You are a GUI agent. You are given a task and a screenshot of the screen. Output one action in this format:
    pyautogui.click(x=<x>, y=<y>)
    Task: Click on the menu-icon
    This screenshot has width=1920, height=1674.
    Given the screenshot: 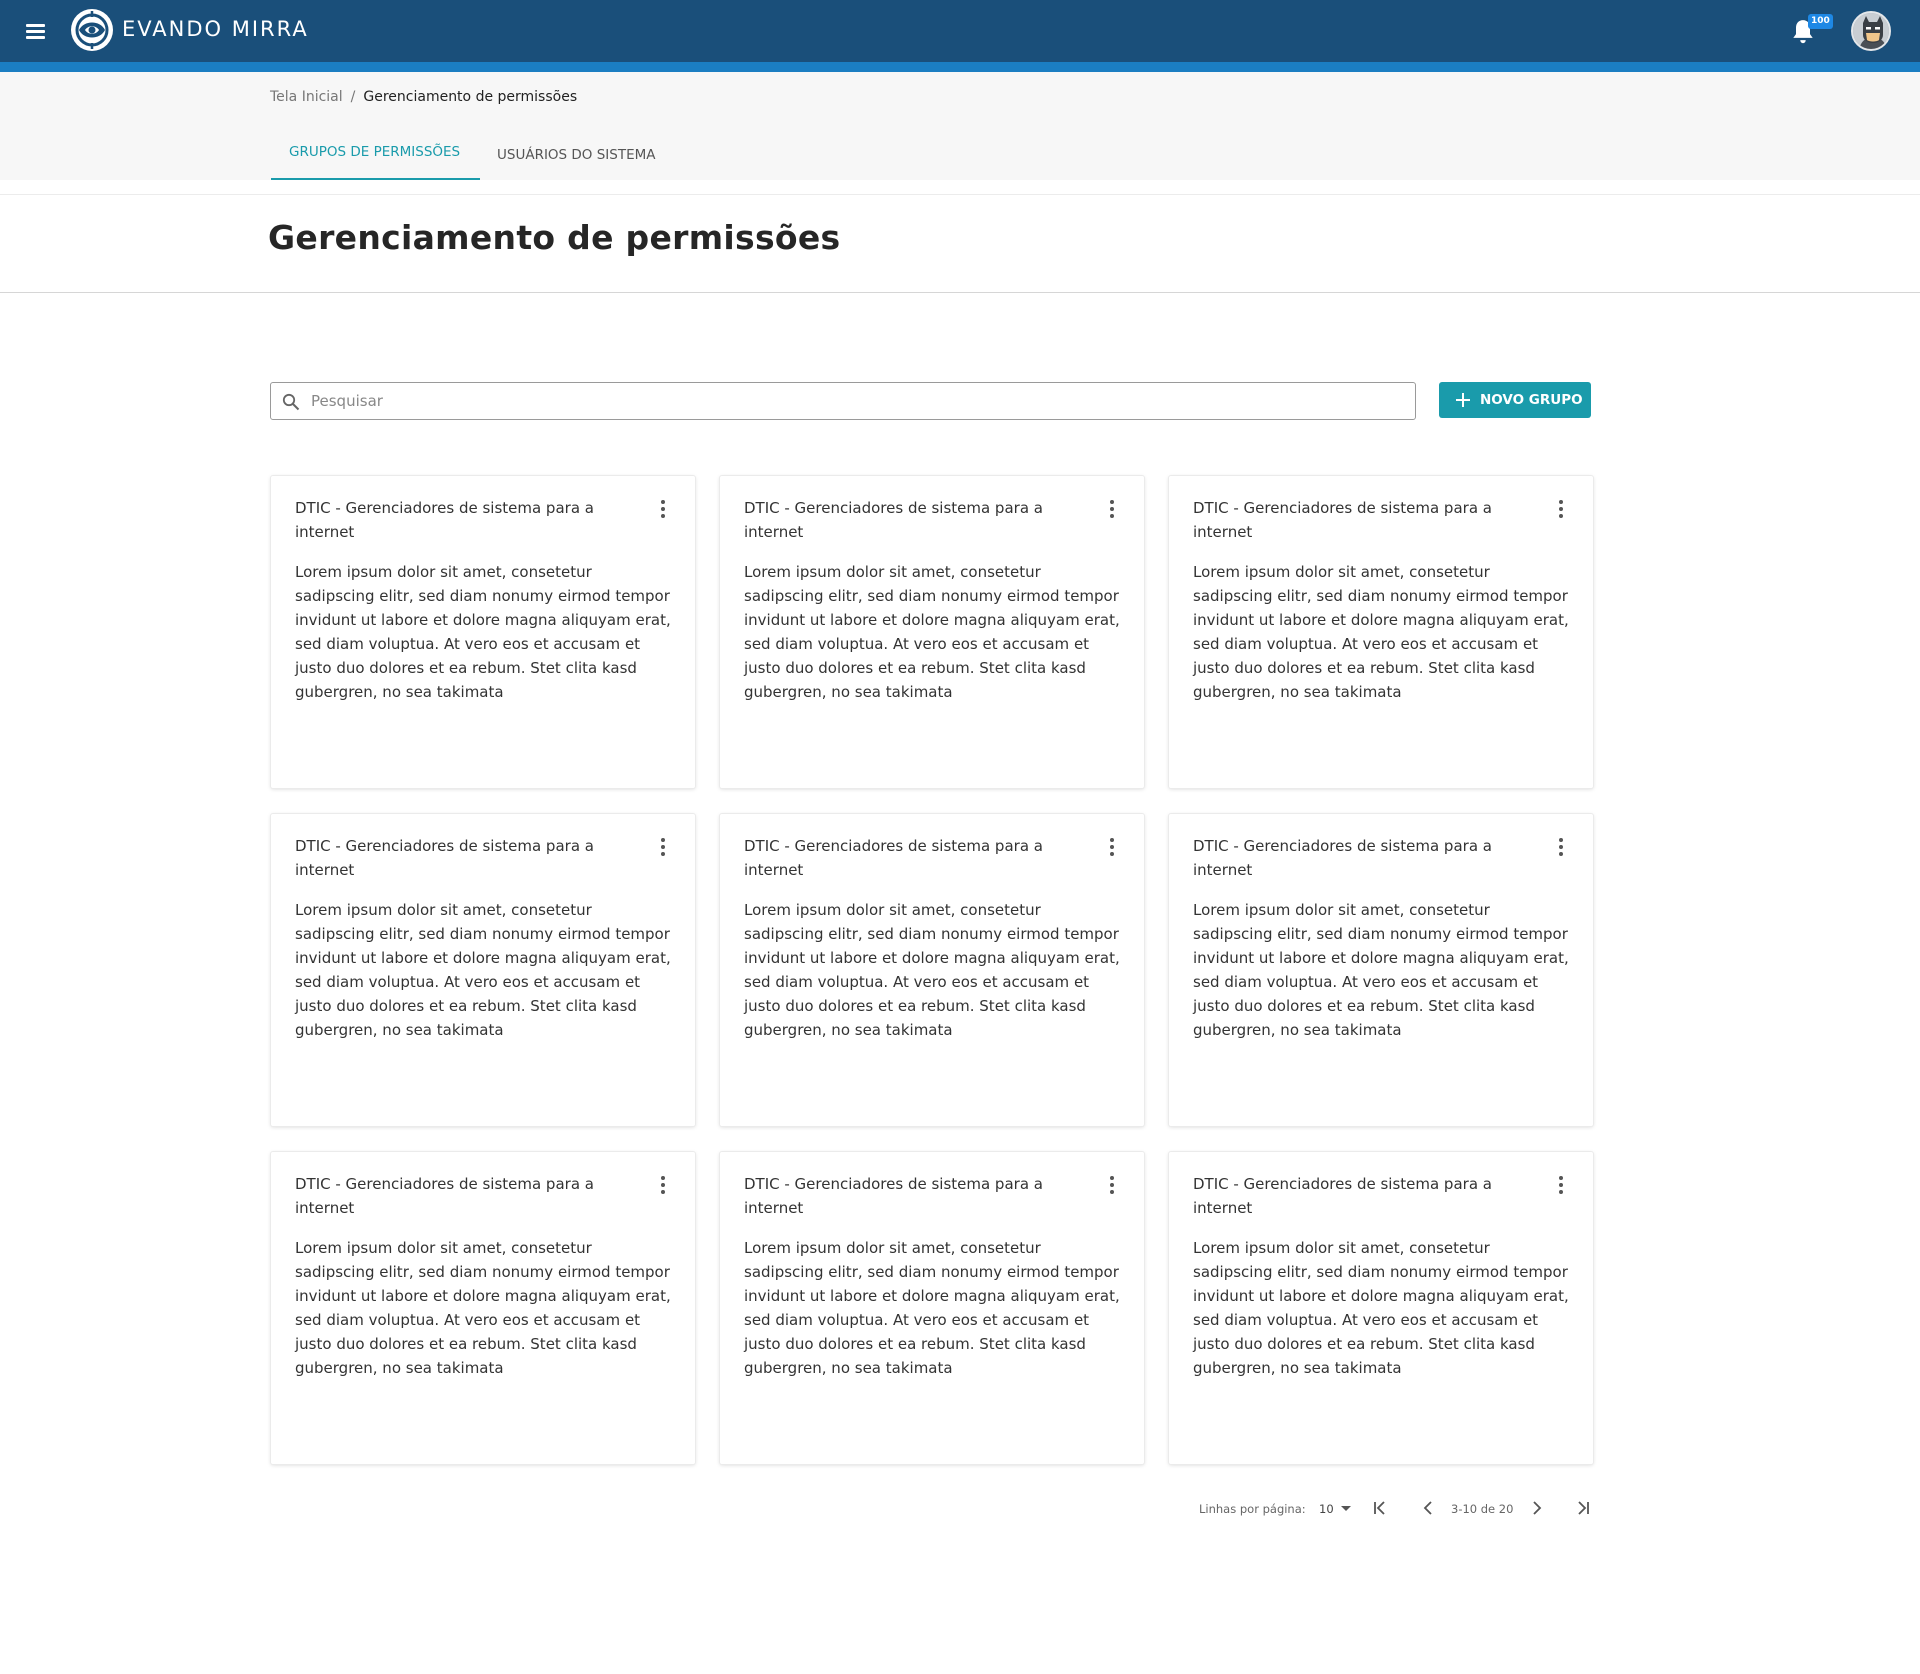 What is the action you would take?
    pyautogui.click(x=36, y=31)
    